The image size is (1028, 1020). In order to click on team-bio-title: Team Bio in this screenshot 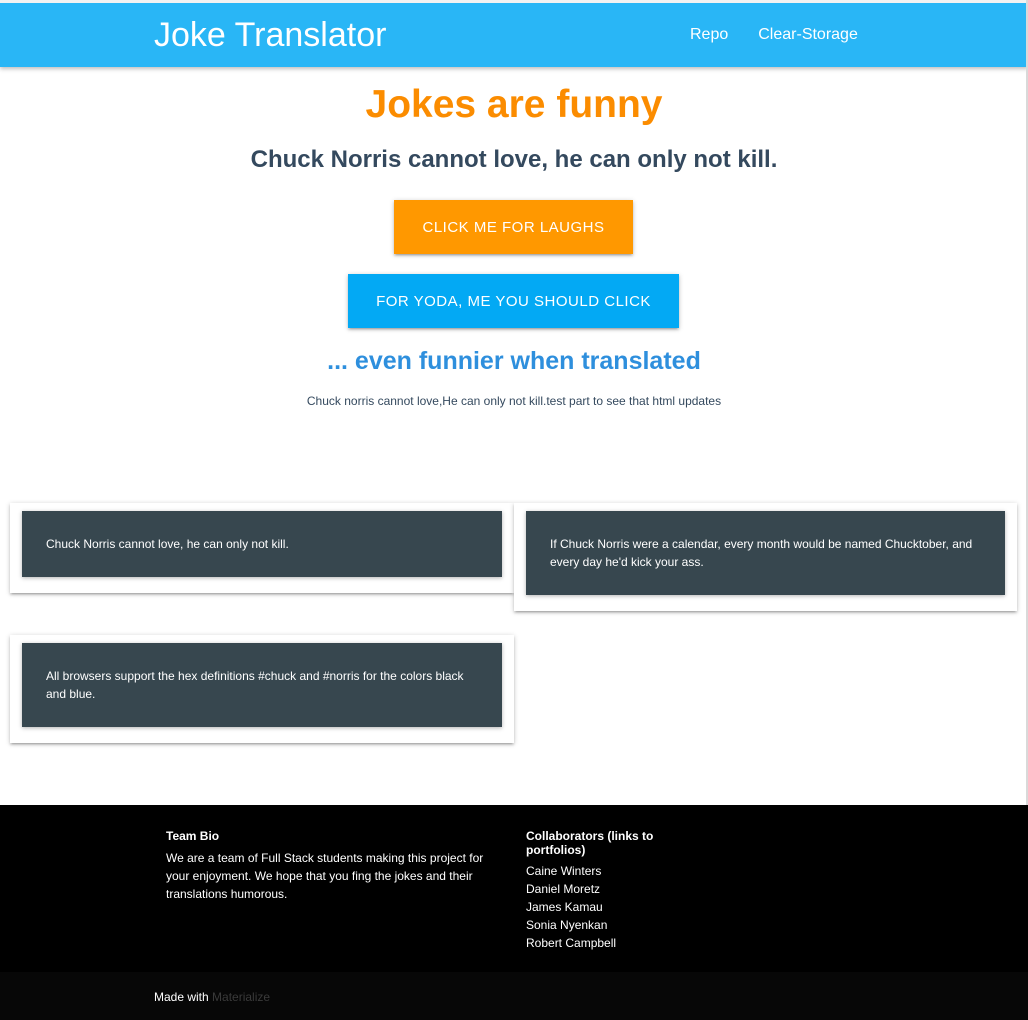, I will do `click(193, 836)`.